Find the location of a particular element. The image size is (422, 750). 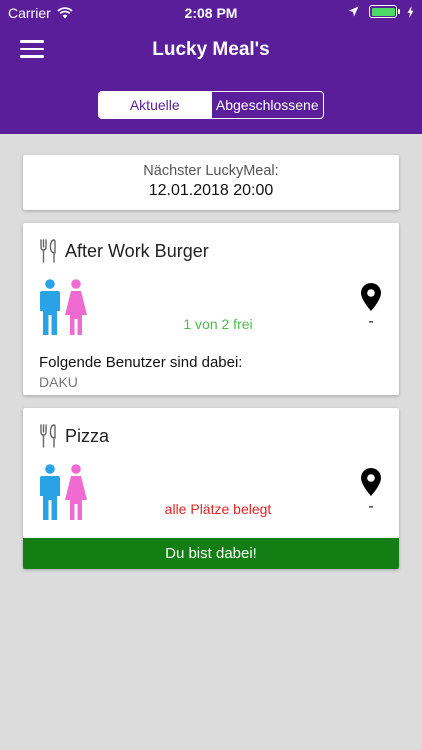

charging-bolt-icon is located at coordinates (410, 11).